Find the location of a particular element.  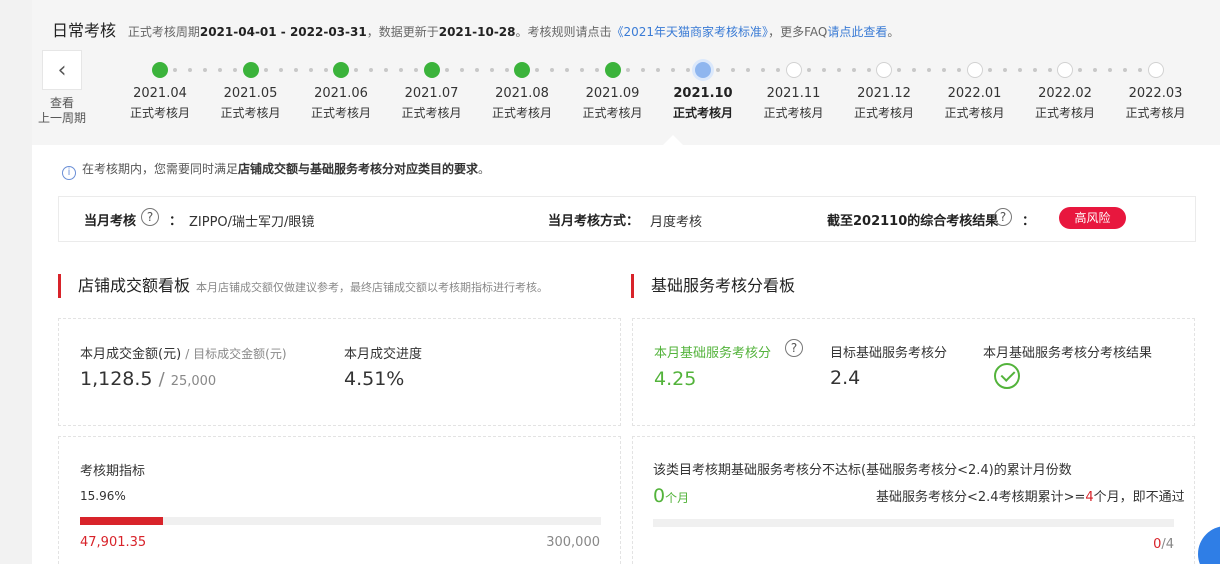

month-gmv-amount: 1,128.5 is located at coordinates (116, 379).